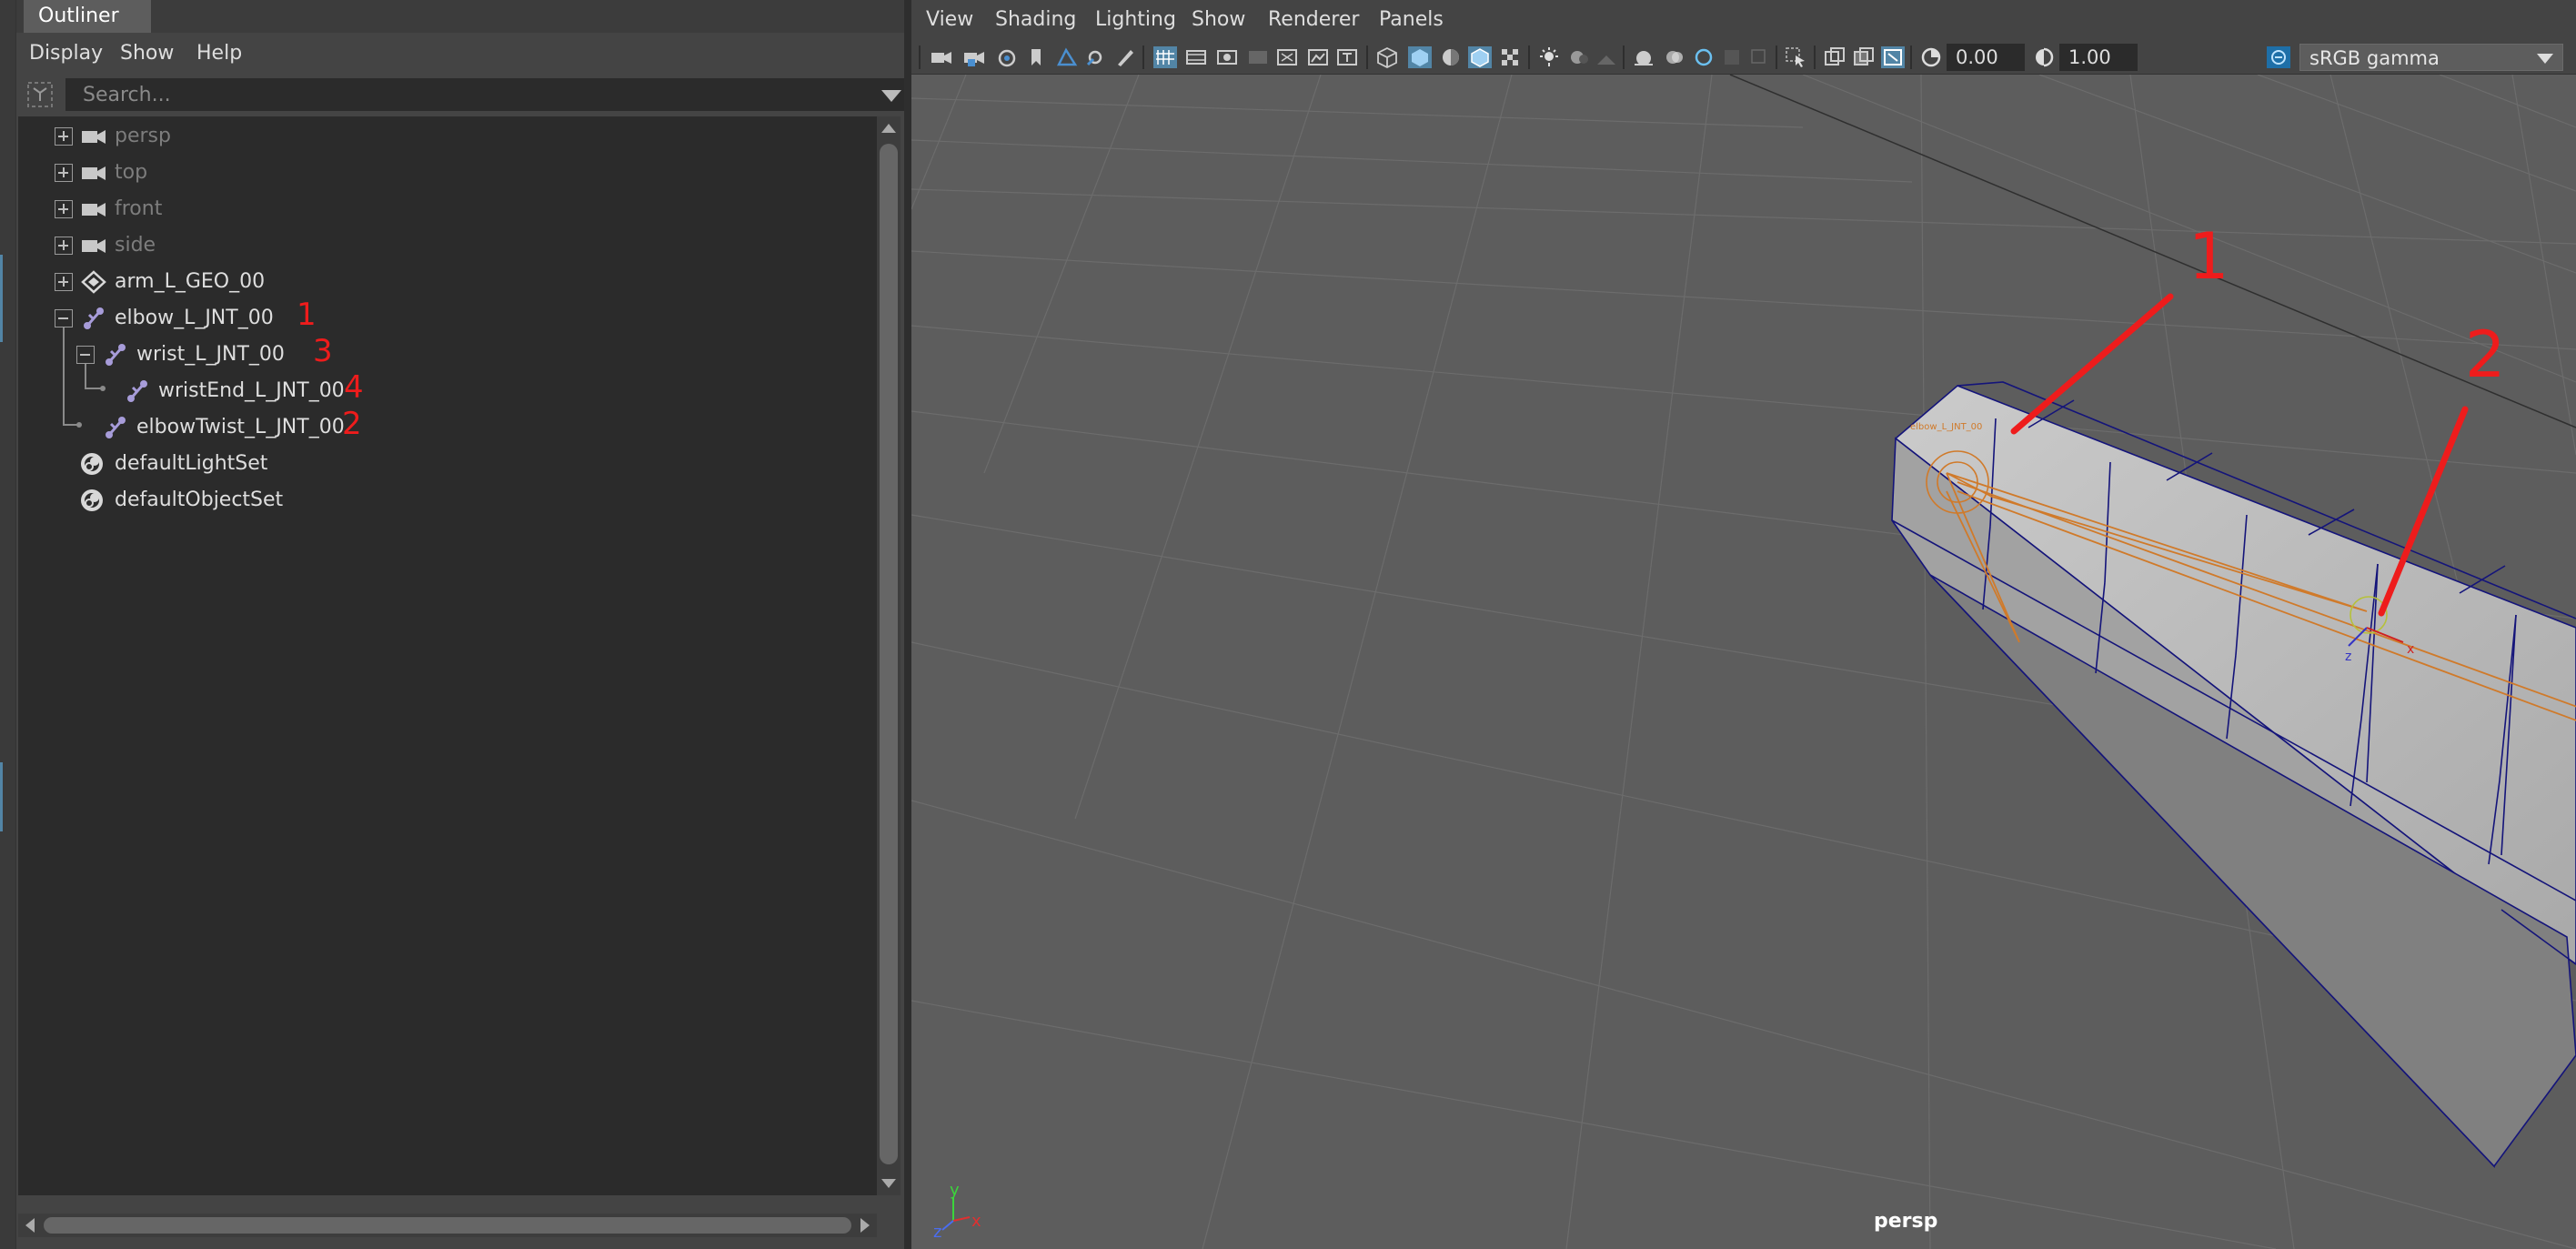  Describe the element at coordinates (937, 1231) in the screenshot. I see `axis-z-label: z` at that location.